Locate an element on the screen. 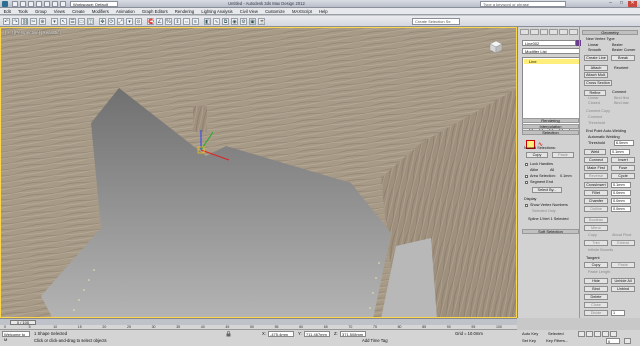 This screenshot has height=346, width=640. rollout-selection: Selection is located at coordinates (550, 132).